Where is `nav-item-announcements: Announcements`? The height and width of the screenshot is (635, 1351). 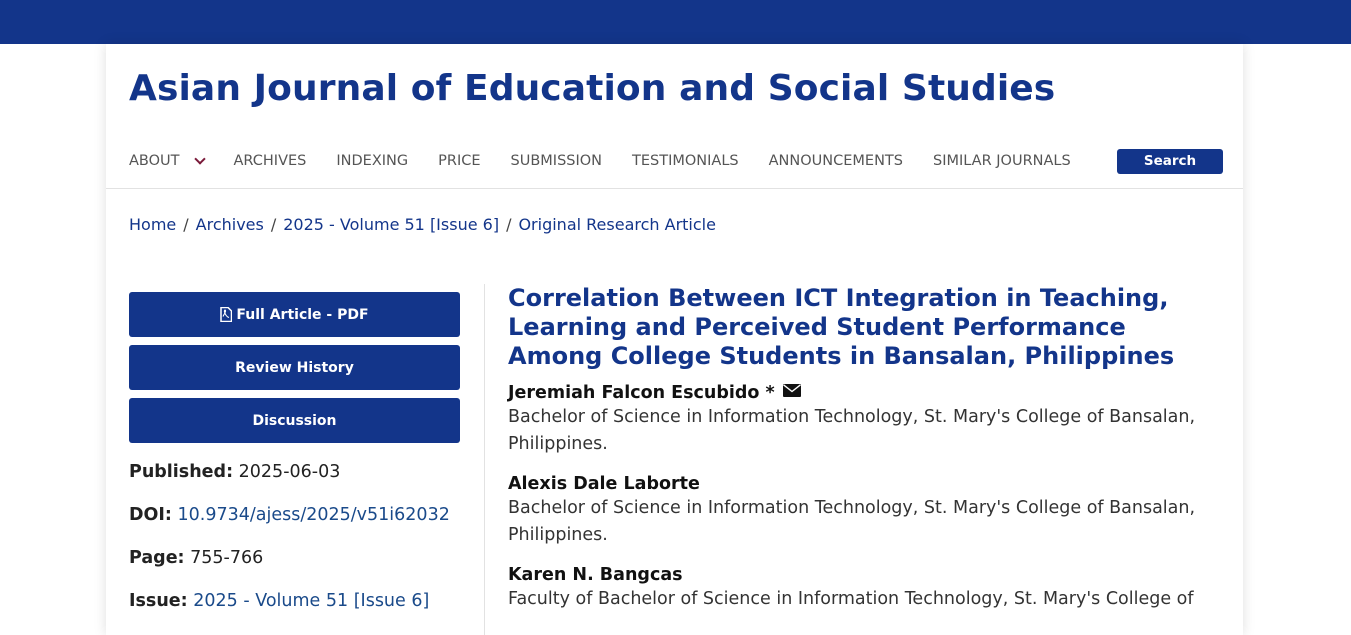
nav-item-announcements: Announcements is located at coordinates (836, 161).